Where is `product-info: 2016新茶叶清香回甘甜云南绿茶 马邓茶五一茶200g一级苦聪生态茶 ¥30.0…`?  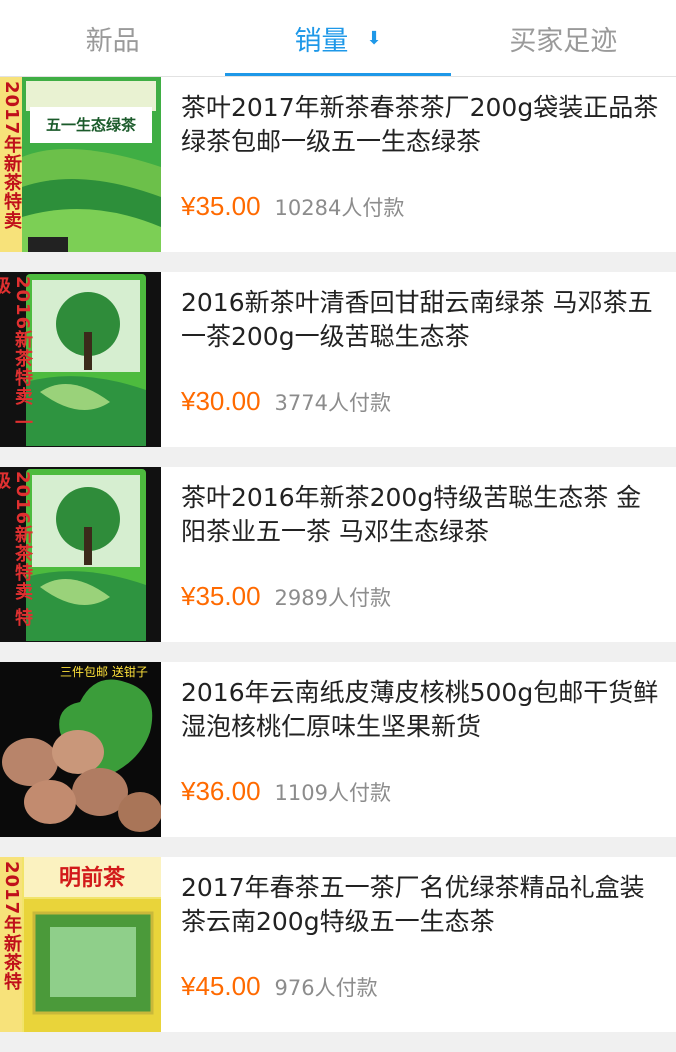 product-info: 2016新茶叶清香回甘甜云南绿茶 马邓茶五一茶200g一级苦聪生态茶 ¥30.0… is located at coordinates (418, 359).